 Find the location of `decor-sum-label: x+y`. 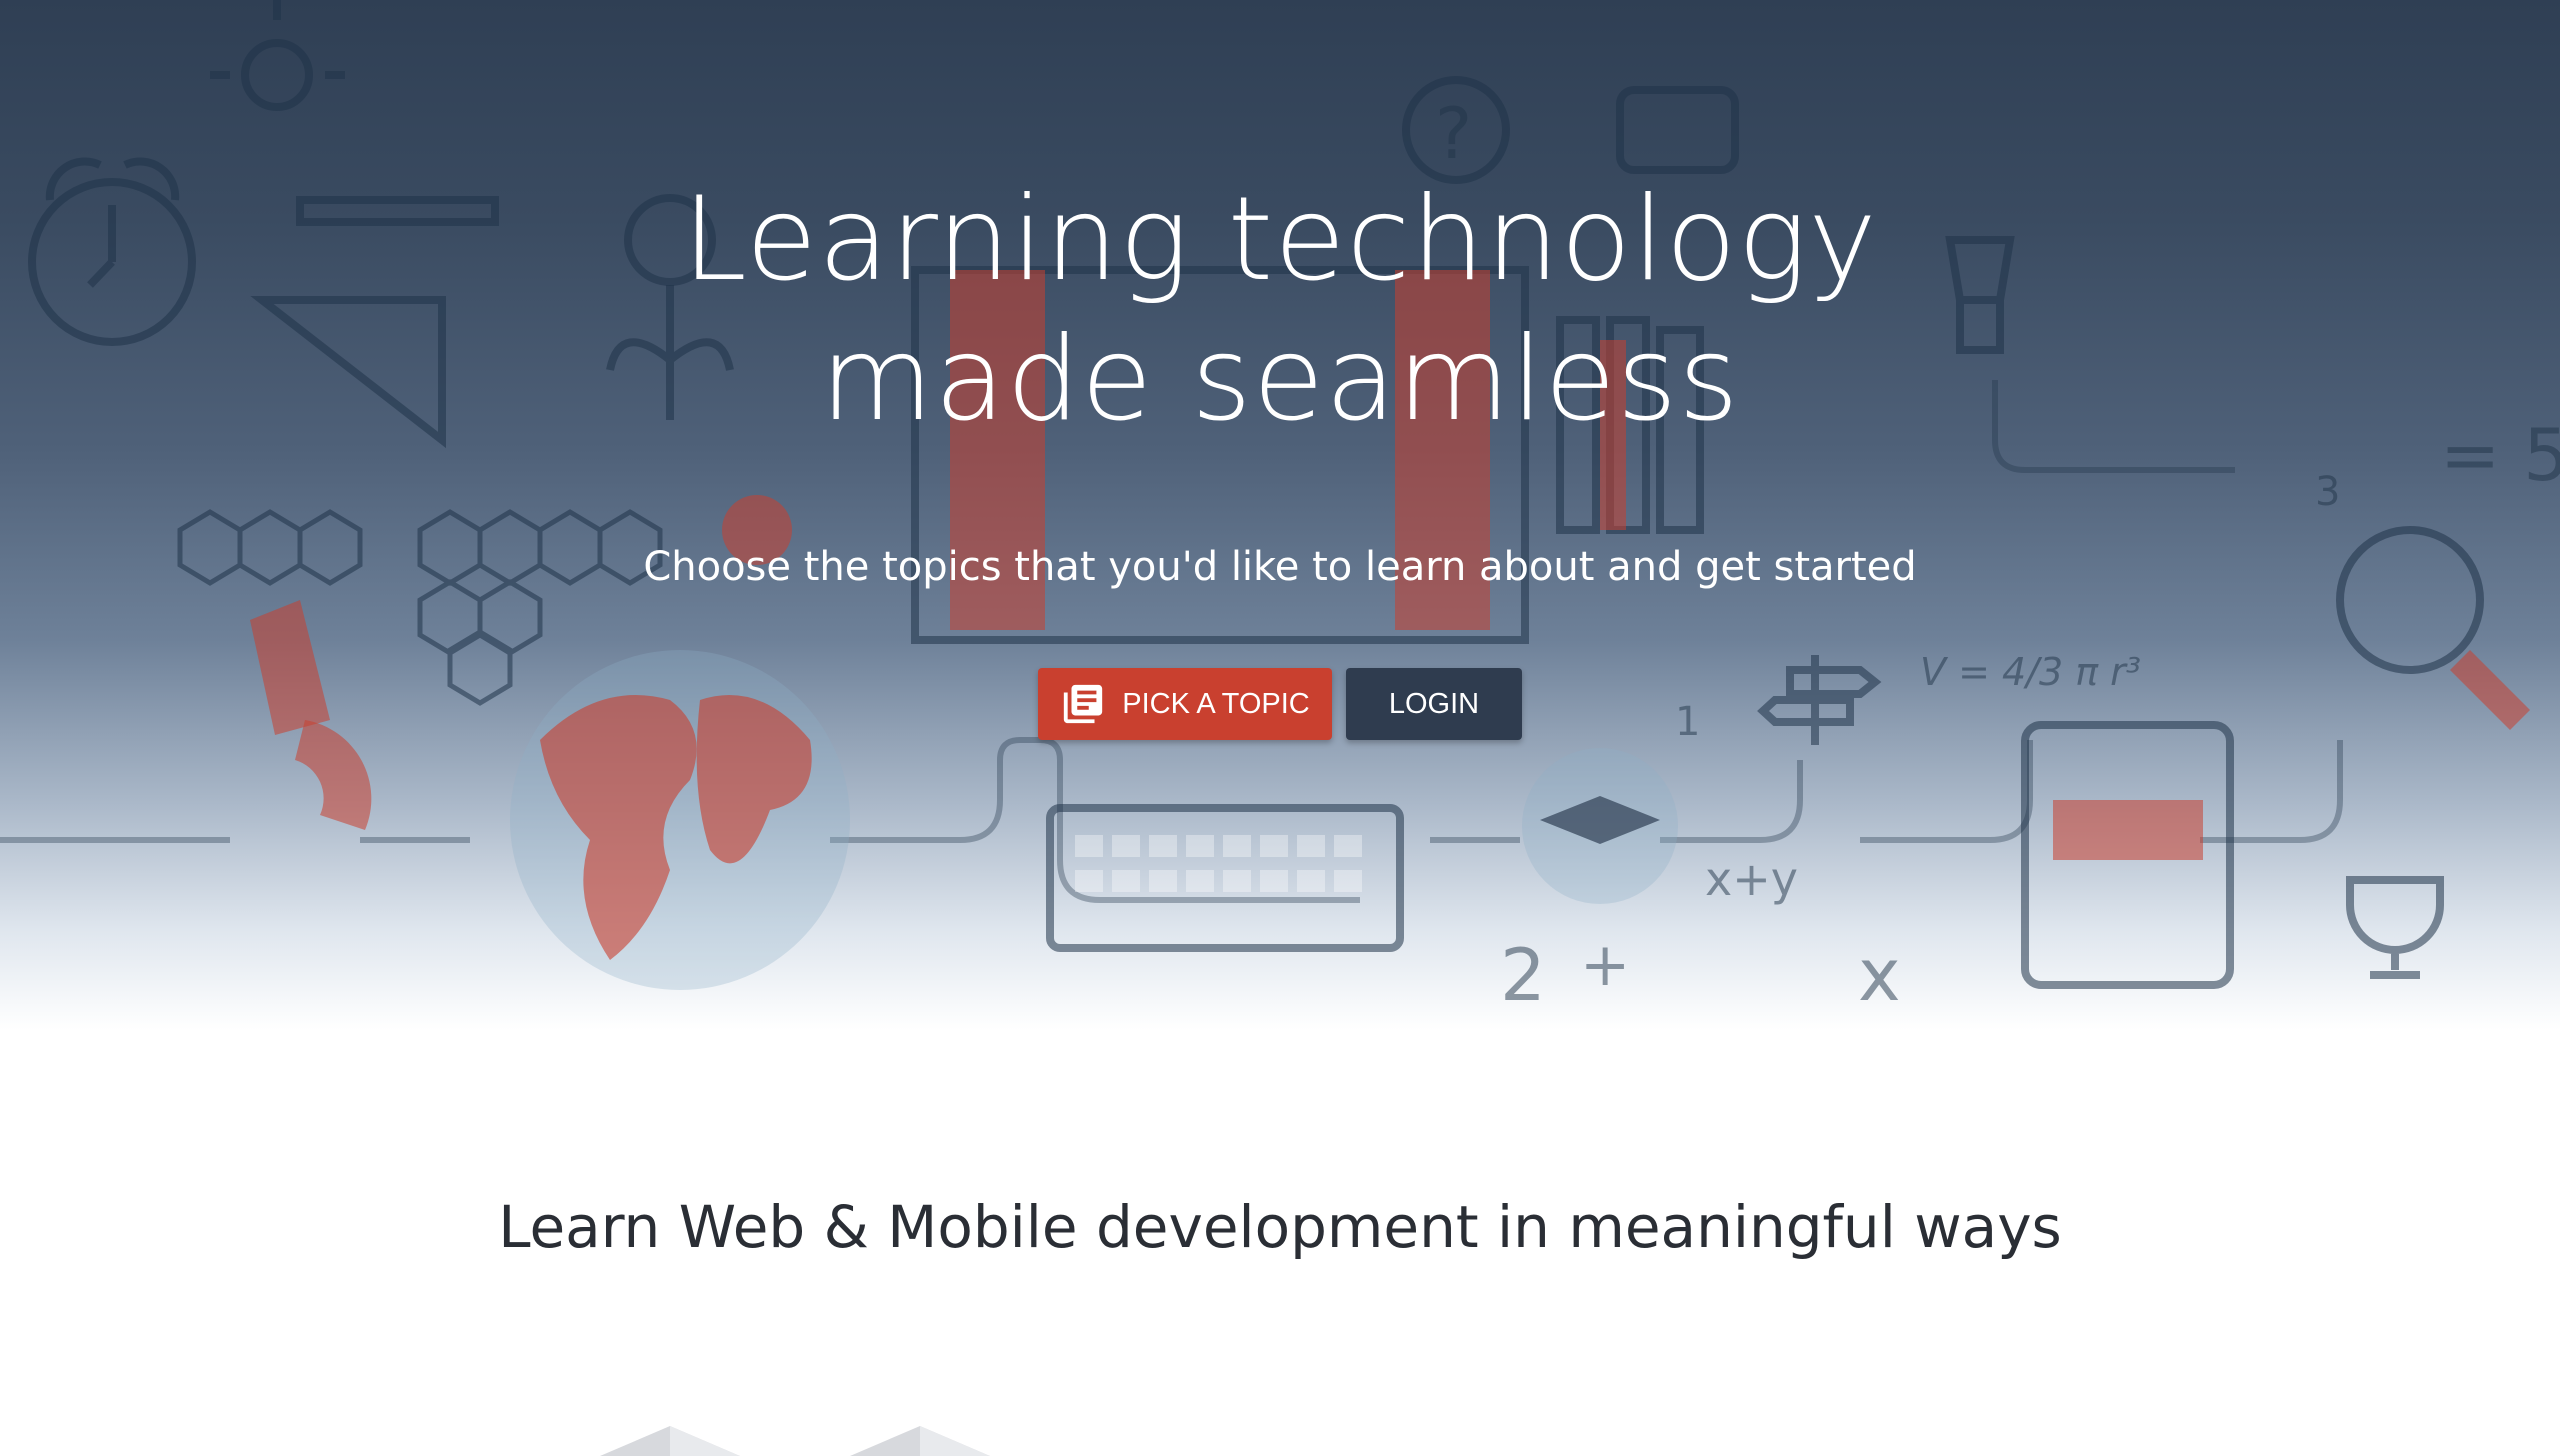

decor-sum-label: x+y is located at coordinates (1751, 879).